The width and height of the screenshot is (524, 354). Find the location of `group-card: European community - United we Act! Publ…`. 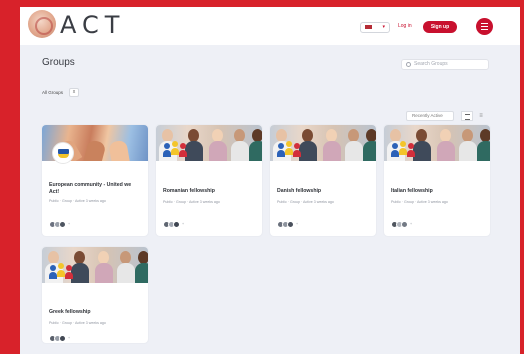

group-card: European community - United we Act! Publ… is located at coordinates (95, 180).